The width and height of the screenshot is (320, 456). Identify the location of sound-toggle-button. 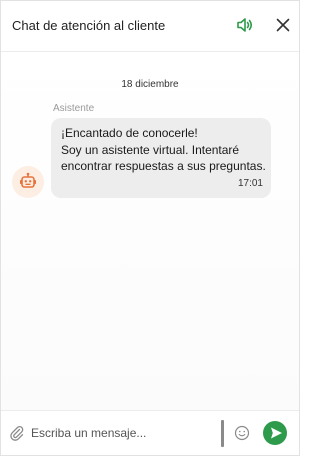
(245, 25).